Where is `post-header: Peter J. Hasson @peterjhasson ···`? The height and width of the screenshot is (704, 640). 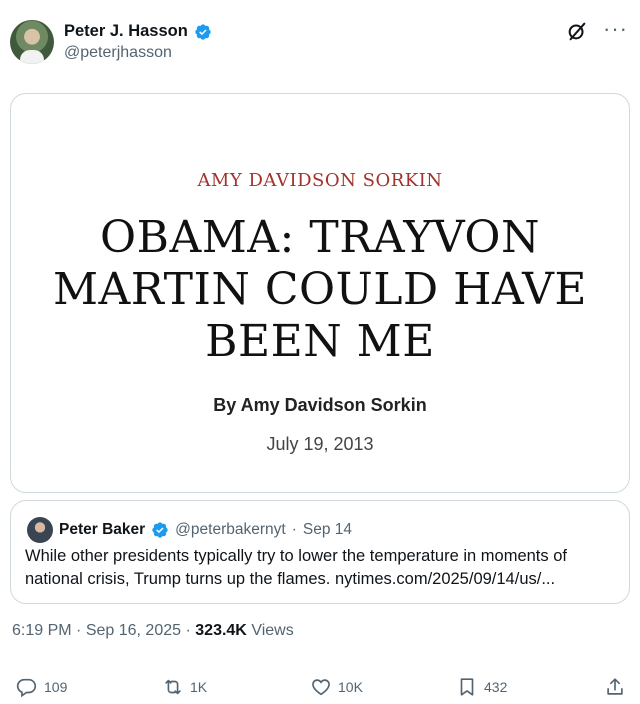 post-header: Peter J. Hasson @peterjhasson ··· is located at coordinates (320, 43).